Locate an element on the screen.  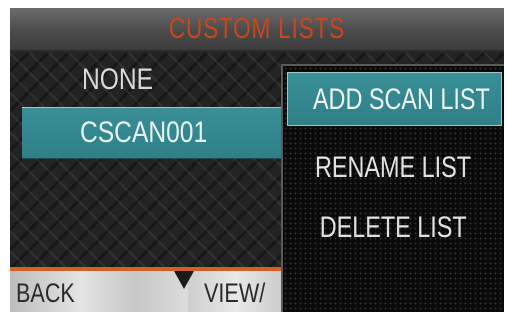
title-bar: CUSTOM LISTS is located at coordinates (257, 30).